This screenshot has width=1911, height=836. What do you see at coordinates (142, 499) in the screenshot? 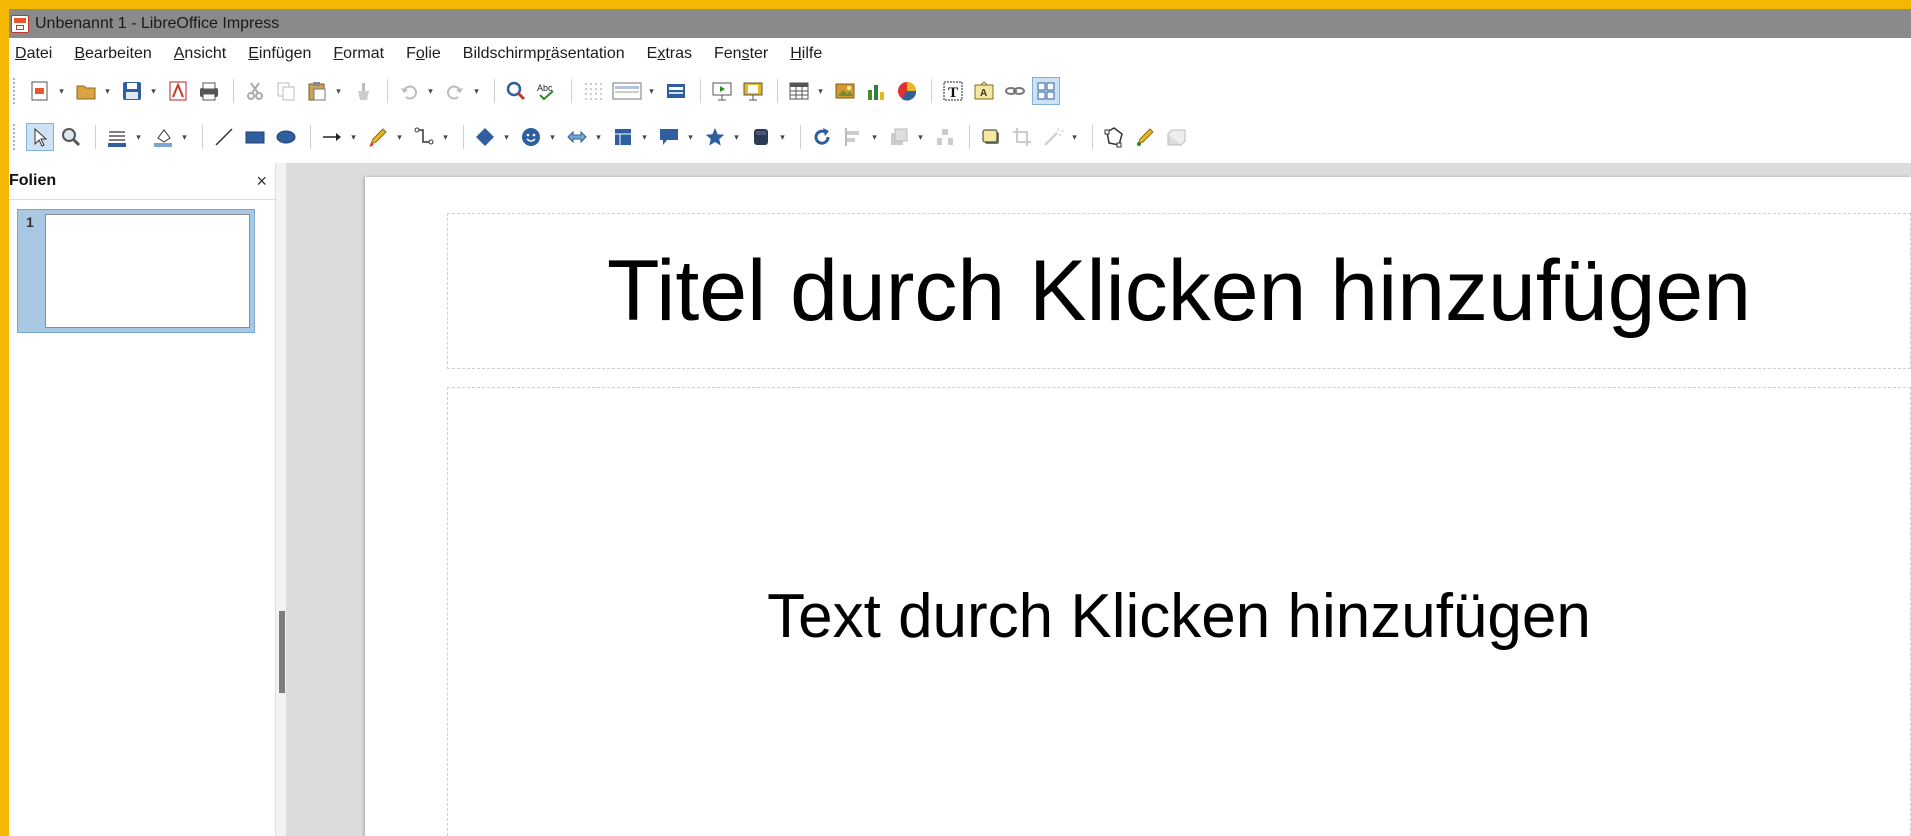
I see `slides-panel: Folien × 1` at bounding box center [142, 499].